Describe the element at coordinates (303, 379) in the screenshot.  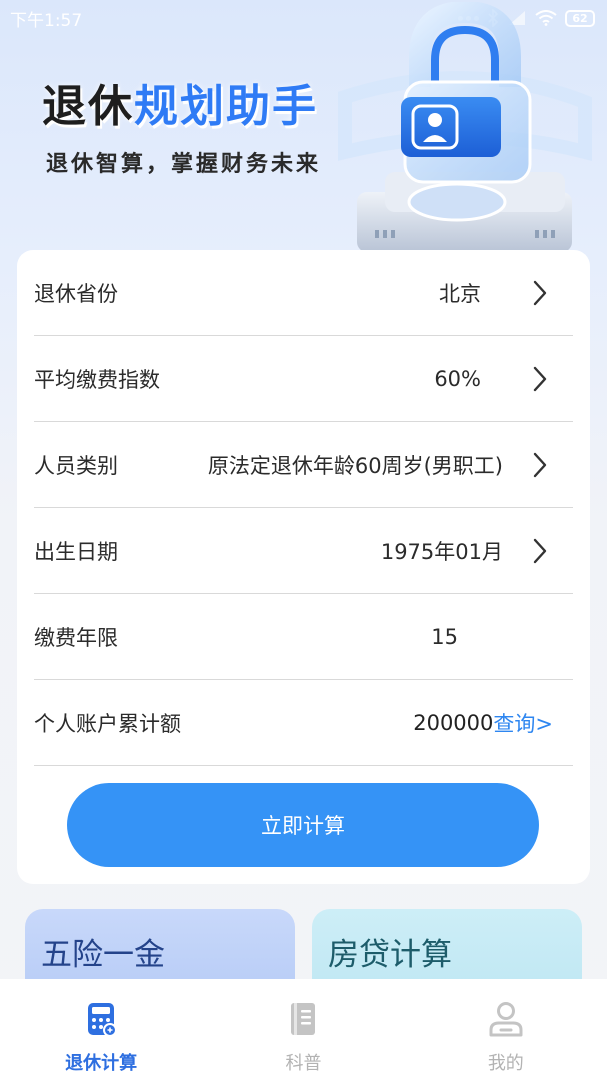
I see `form-row-contribution-index: 平均缴费指数 60%` at that location.